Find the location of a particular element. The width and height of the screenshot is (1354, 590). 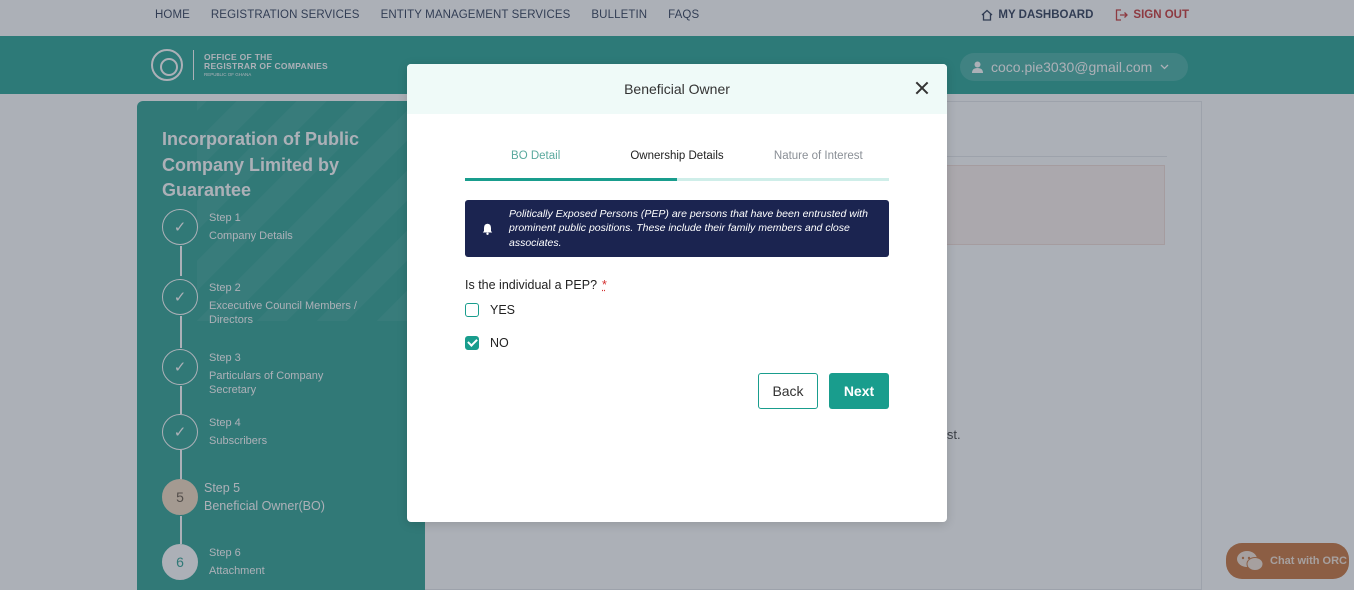

tab-ownership-details: Ownership Details is located at coordinates (676, 163).